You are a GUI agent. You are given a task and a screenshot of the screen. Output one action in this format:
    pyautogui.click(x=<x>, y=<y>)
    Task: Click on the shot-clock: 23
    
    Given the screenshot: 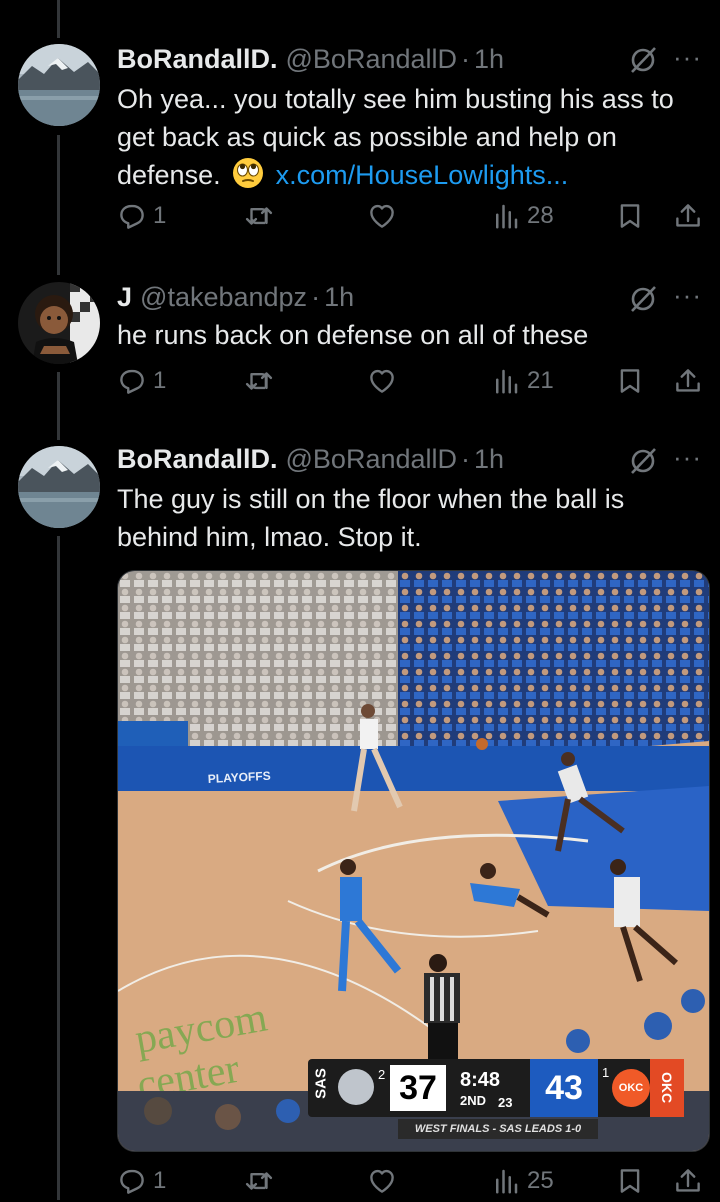 What is the action you would take?
    pyautogui.click(x=505, y=1102)
    